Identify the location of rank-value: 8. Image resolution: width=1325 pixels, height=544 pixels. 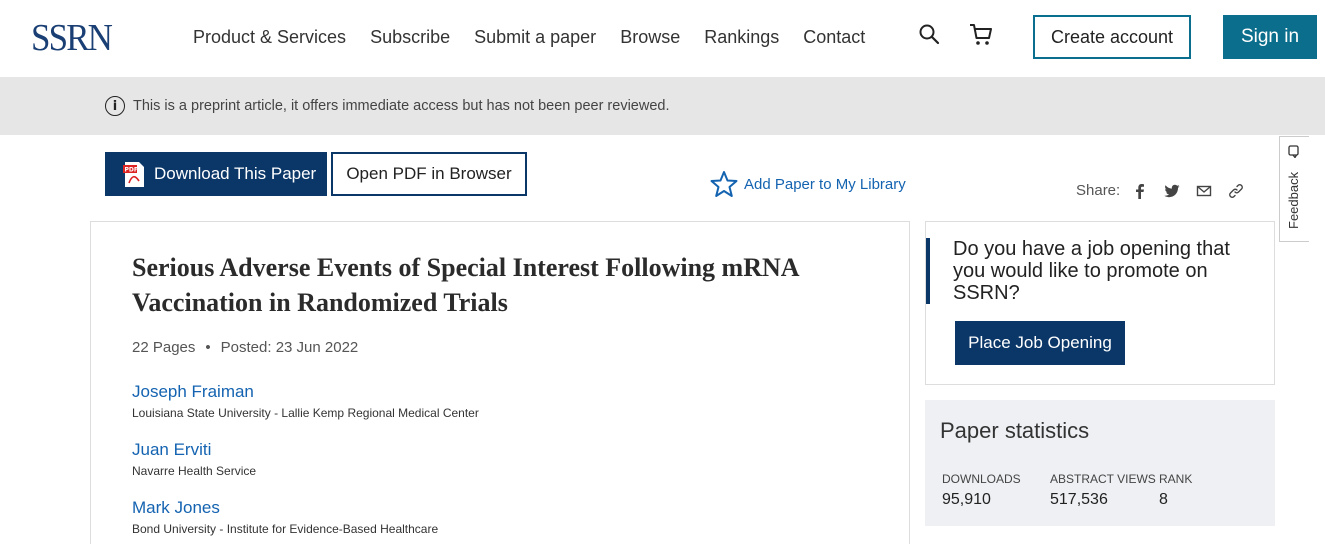
(1163, 499).